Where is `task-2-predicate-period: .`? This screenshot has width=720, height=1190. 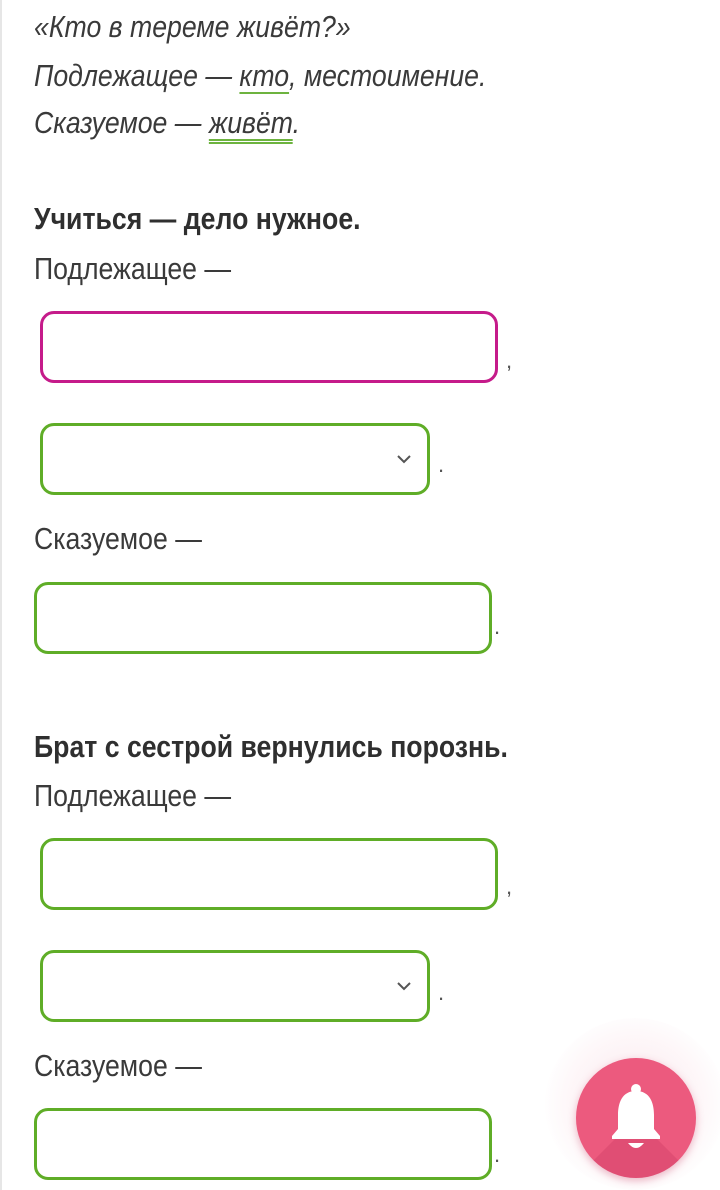 task-2-predicate-period: . is located at coordinates (497, 1154).